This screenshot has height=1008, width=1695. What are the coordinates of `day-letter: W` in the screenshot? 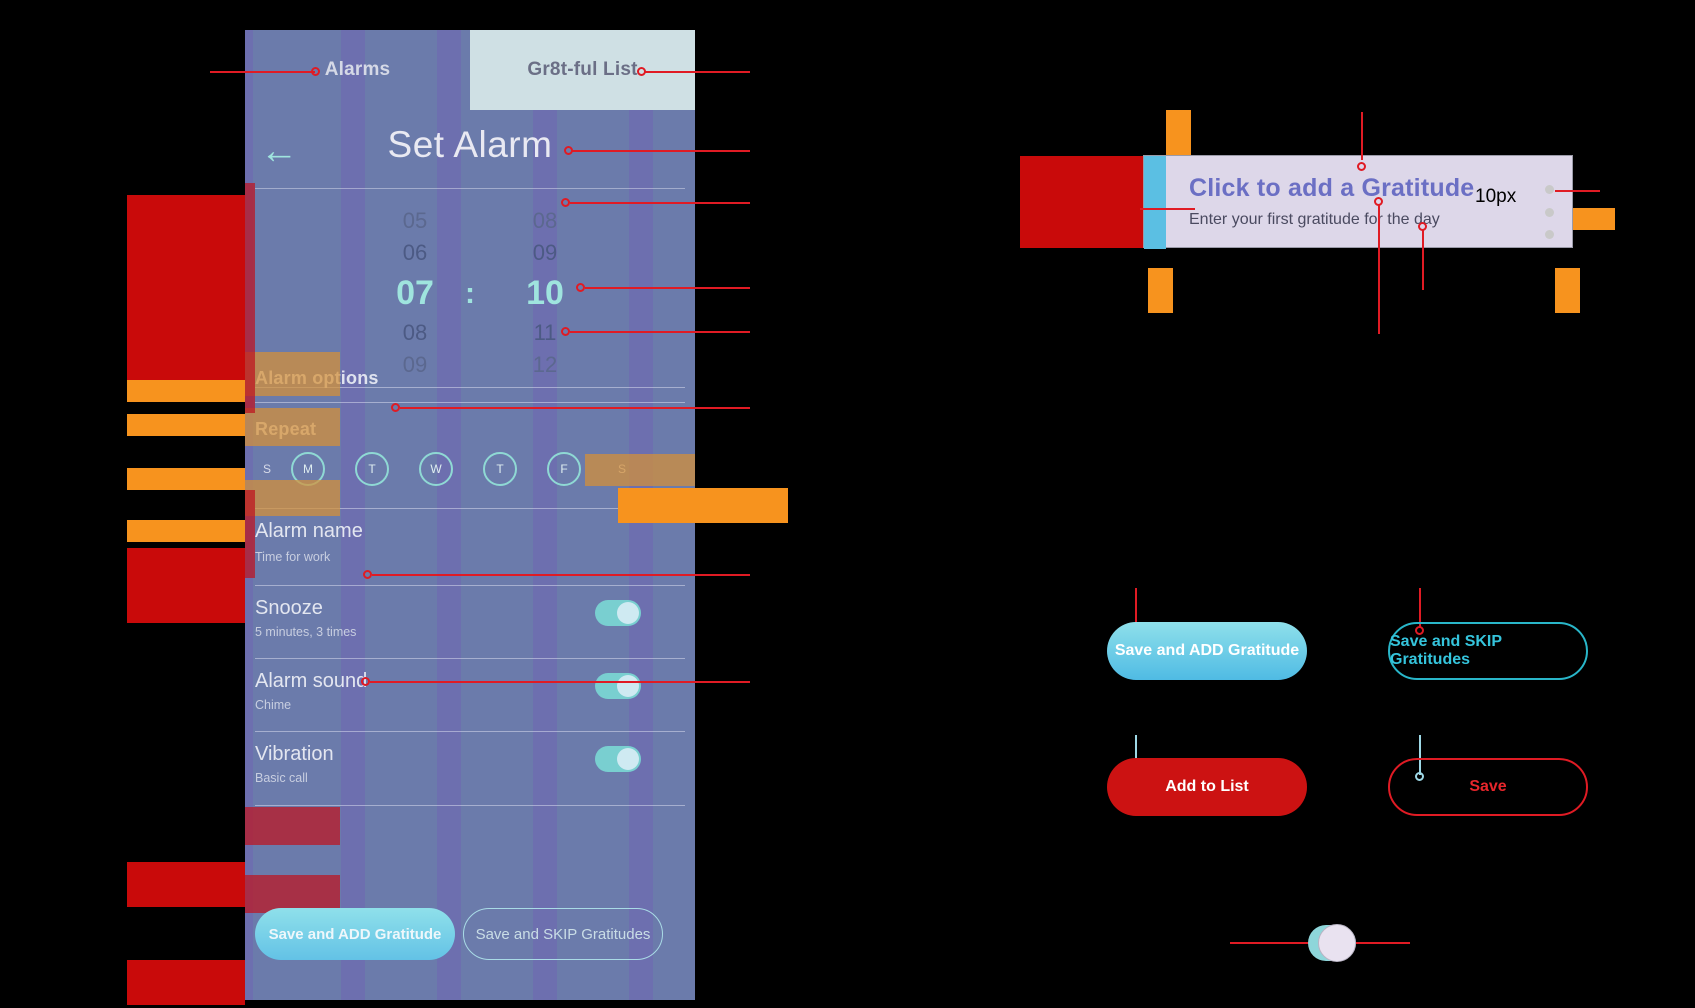 It's located at (436, 469).